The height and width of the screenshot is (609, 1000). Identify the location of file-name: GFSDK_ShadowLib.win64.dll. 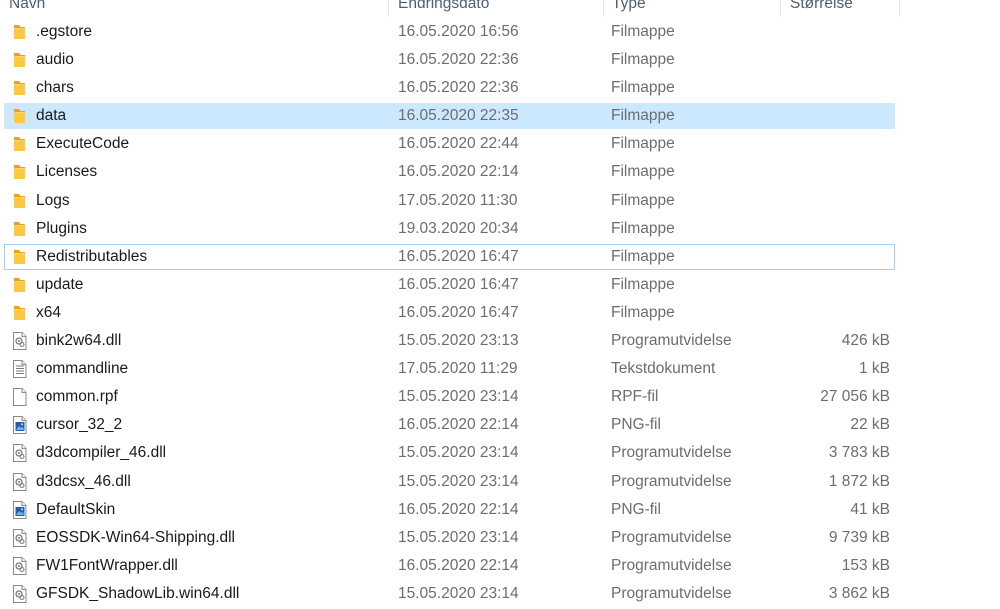
(137, 594).